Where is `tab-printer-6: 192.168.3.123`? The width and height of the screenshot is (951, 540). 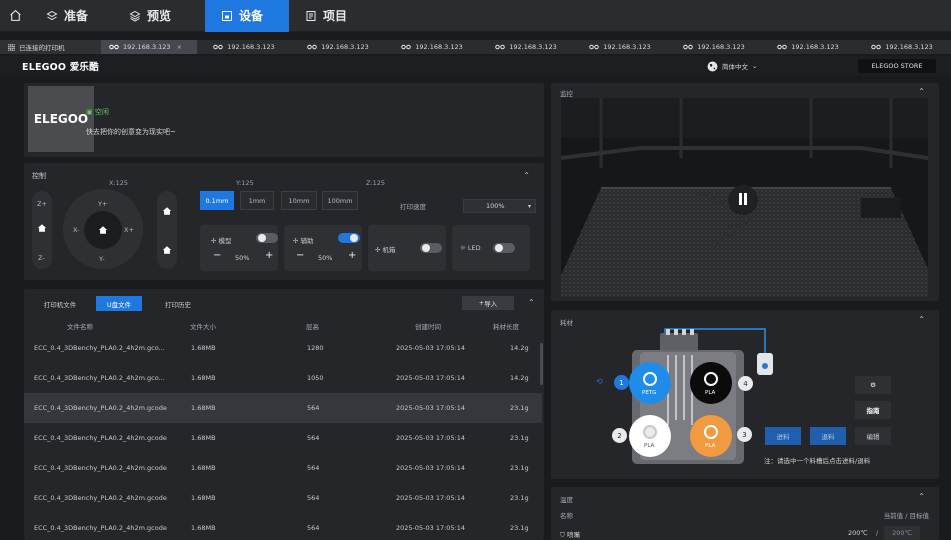
tab-printer-6: 192.168.3.123 is located at coordinates (620, 47).